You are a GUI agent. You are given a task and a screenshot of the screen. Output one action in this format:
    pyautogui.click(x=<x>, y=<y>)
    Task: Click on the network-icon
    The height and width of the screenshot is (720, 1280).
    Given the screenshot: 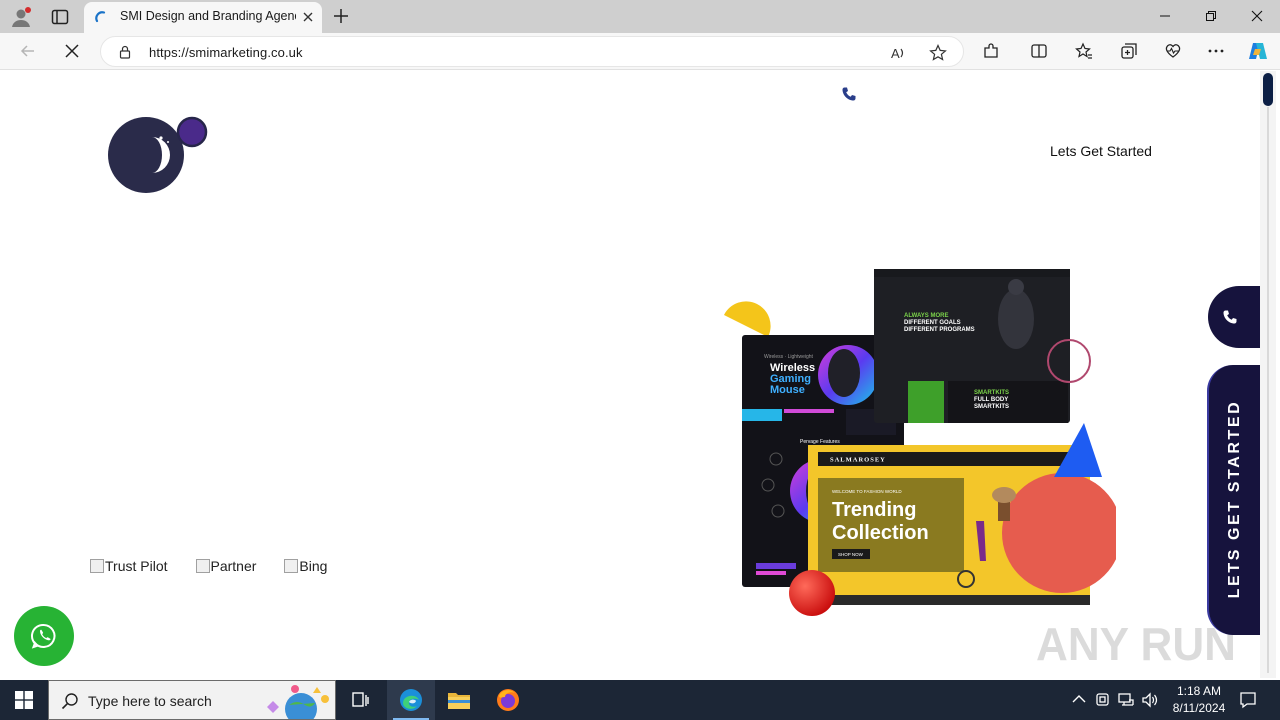 What is the action you would take?
    pyautogui.click(x=1126, y=700)
    